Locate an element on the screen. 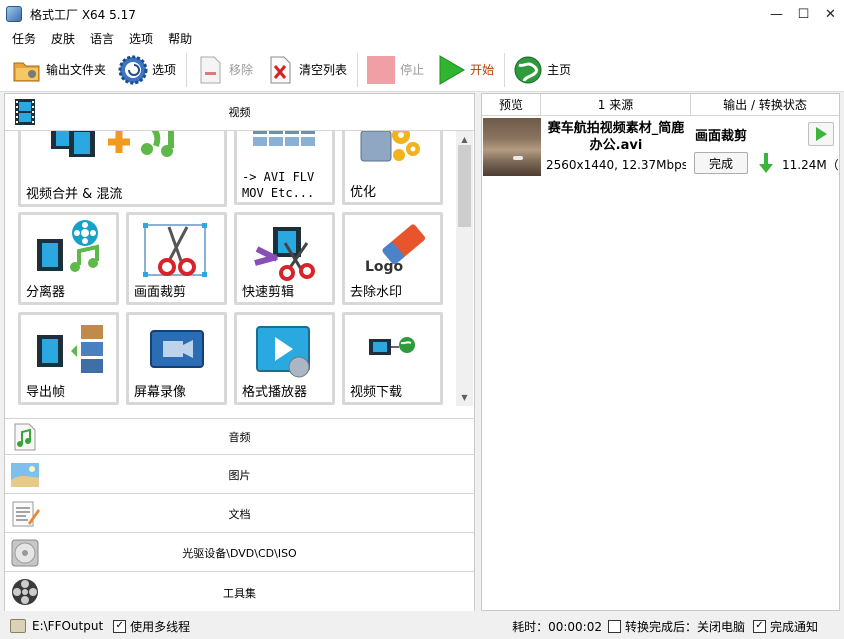 Image resolution: width=844 pixels, height=639 pixels. tile-screen-record: 屏幕录像 is located at coordinates (176, 358).